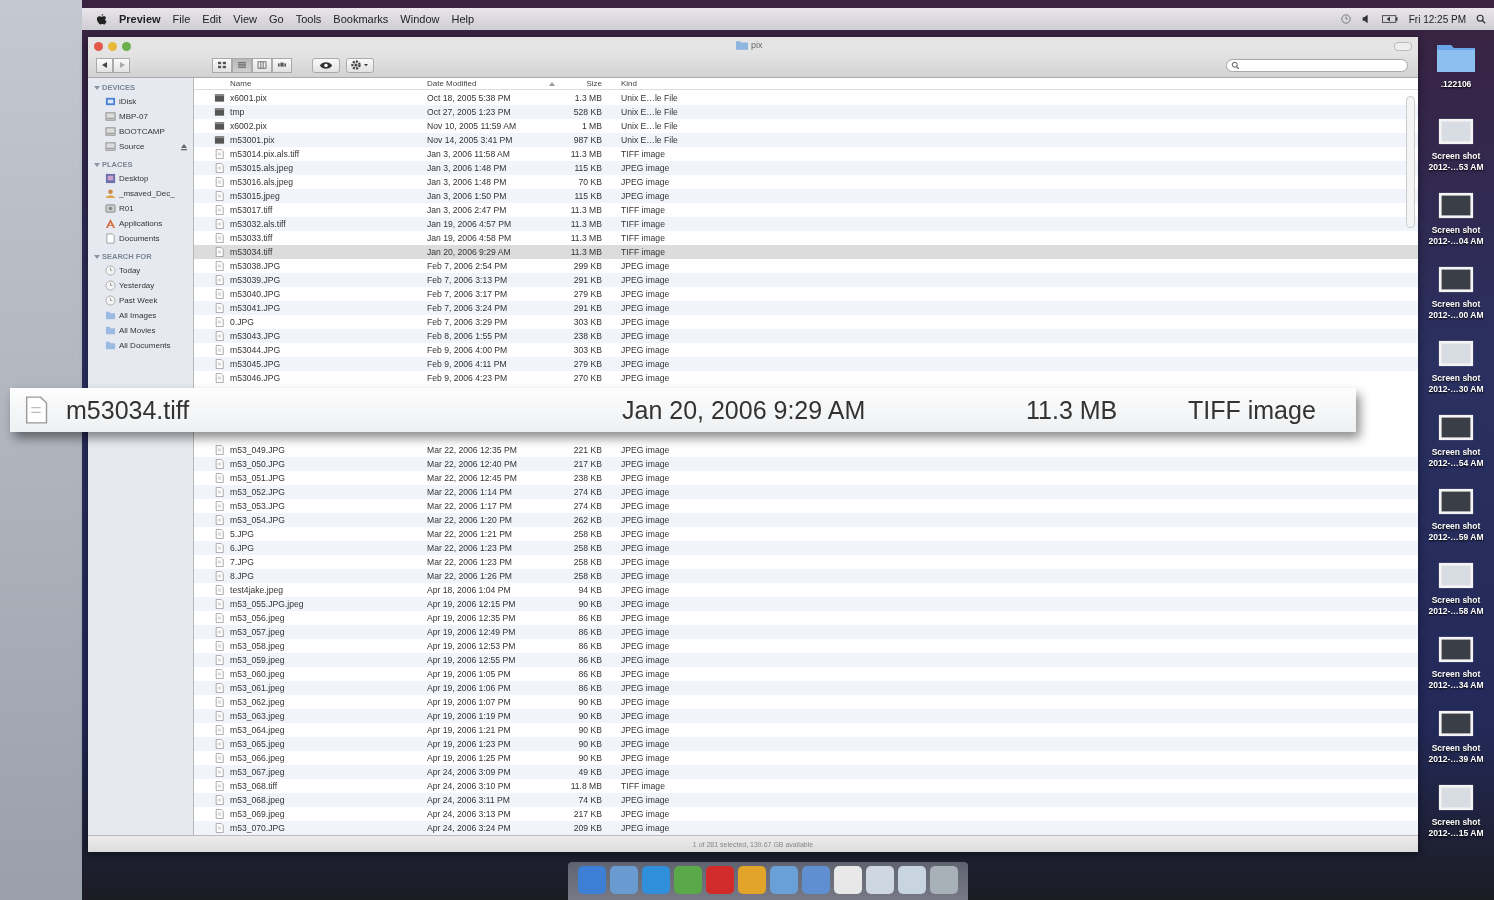  I want to click on column-header: Date Modified, so click(492, 83).